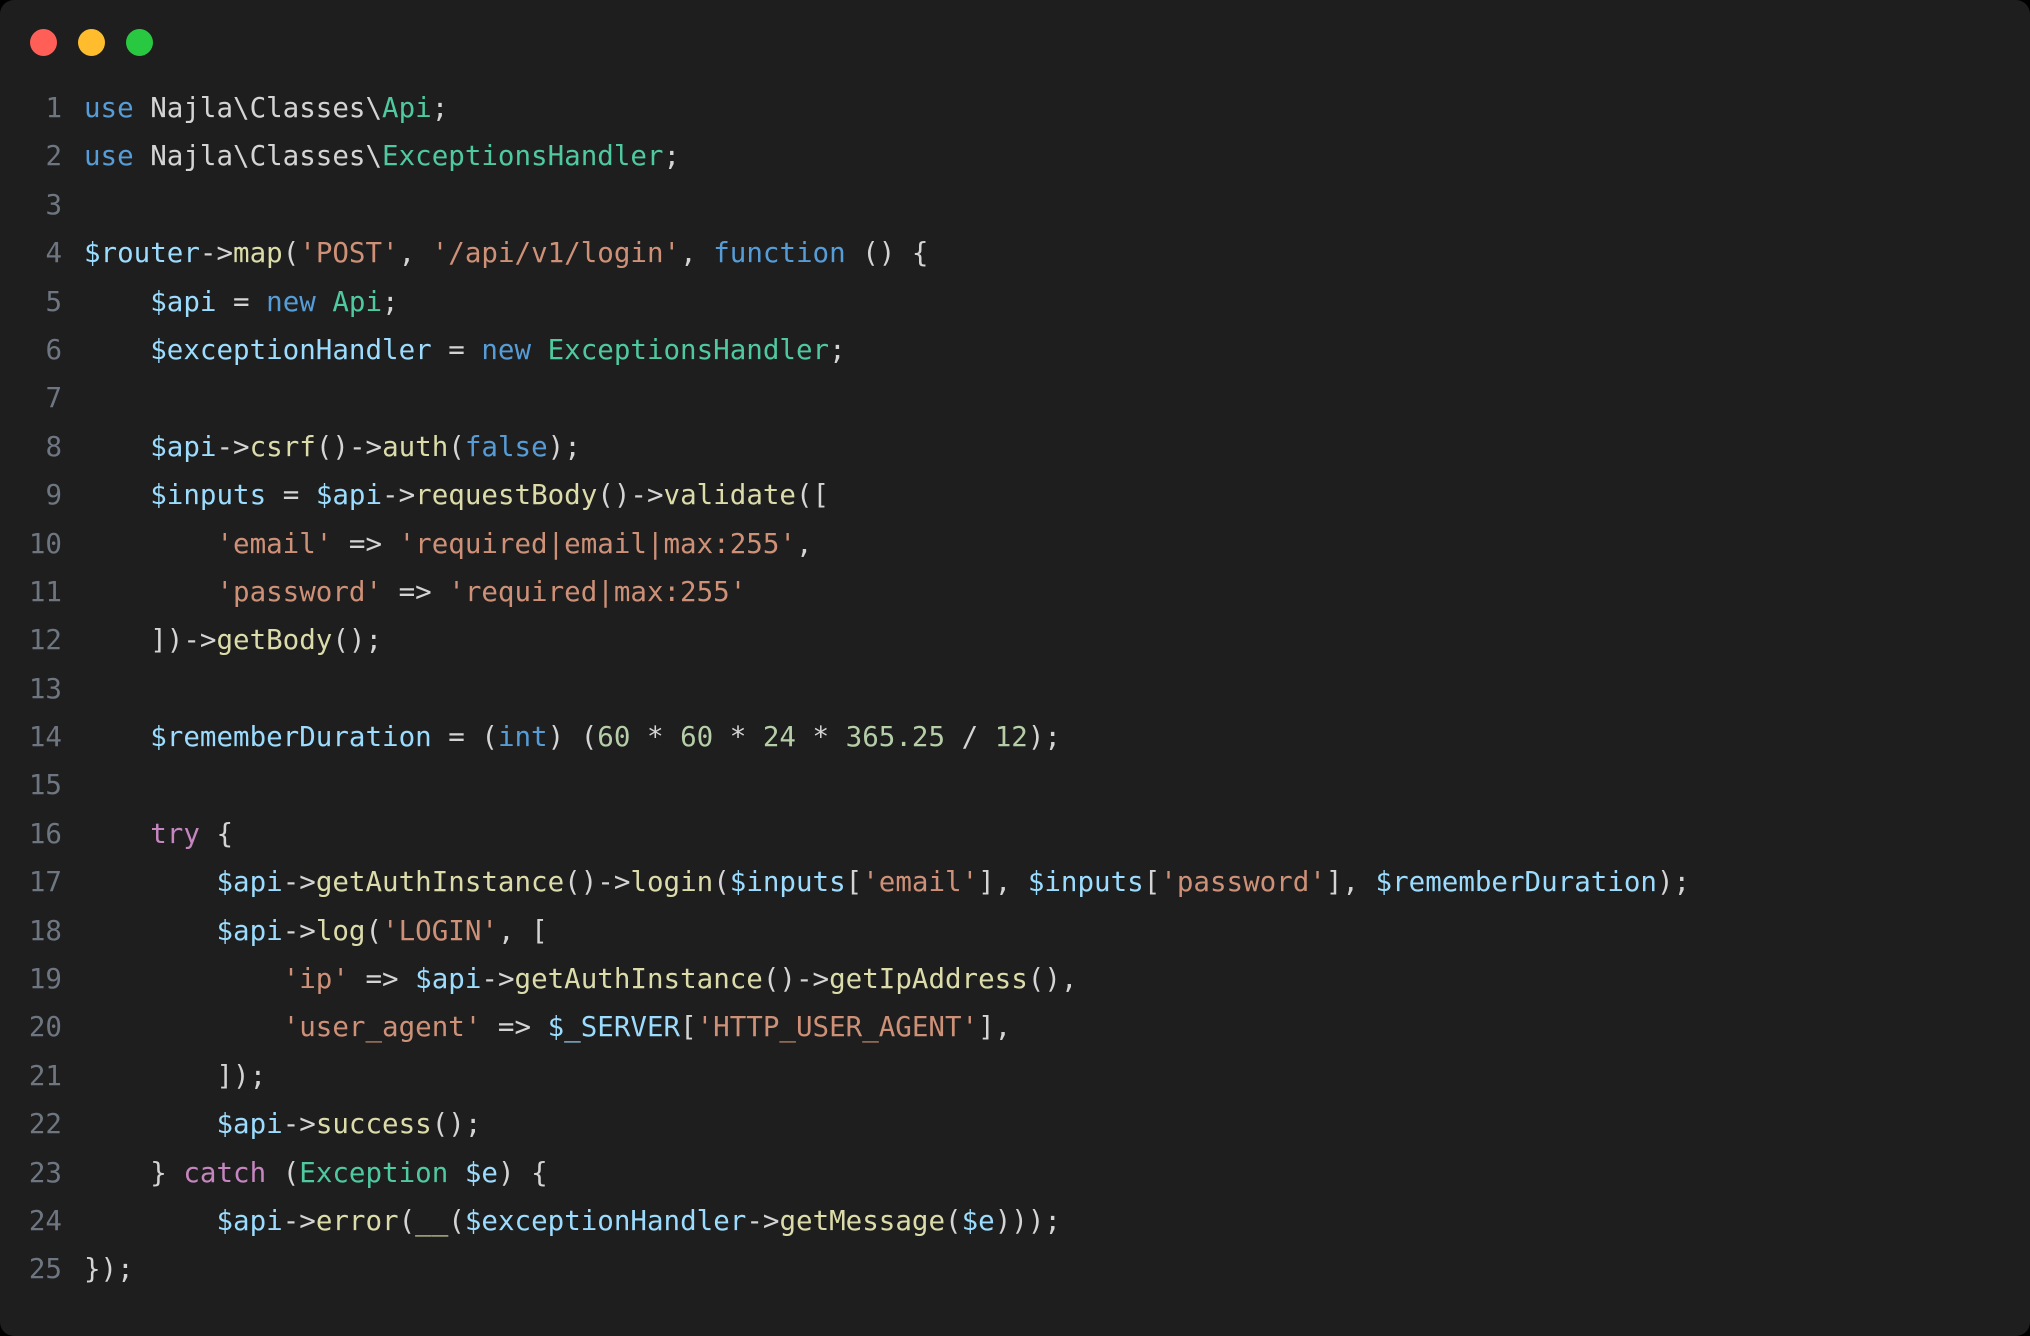 This screenshot has height=1336, width=2030. What do you see at coordinates (291, 737) in the screenshot?
I see `token-var: $rememberDuration` at bounding box center [291, 737].